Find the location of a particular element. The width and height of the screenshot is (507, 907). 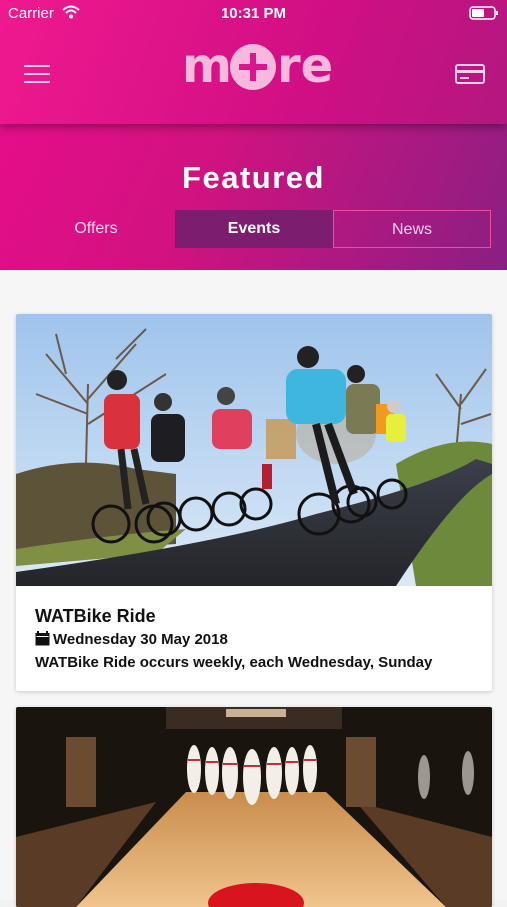

hamburger-menu-icon is located at coordinates (37, 74).